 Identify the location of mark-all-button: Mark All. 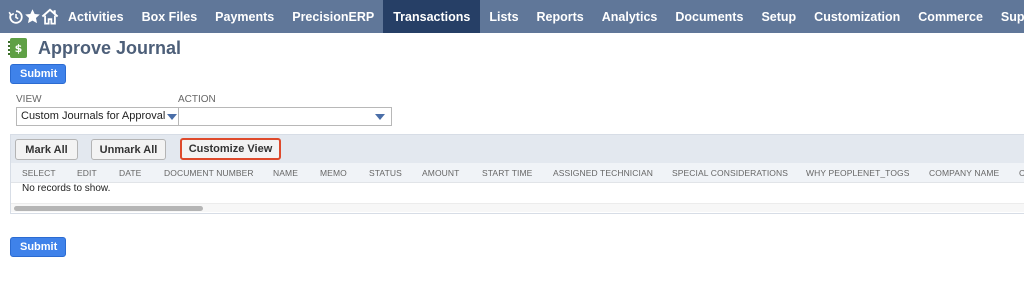
(46, 149).